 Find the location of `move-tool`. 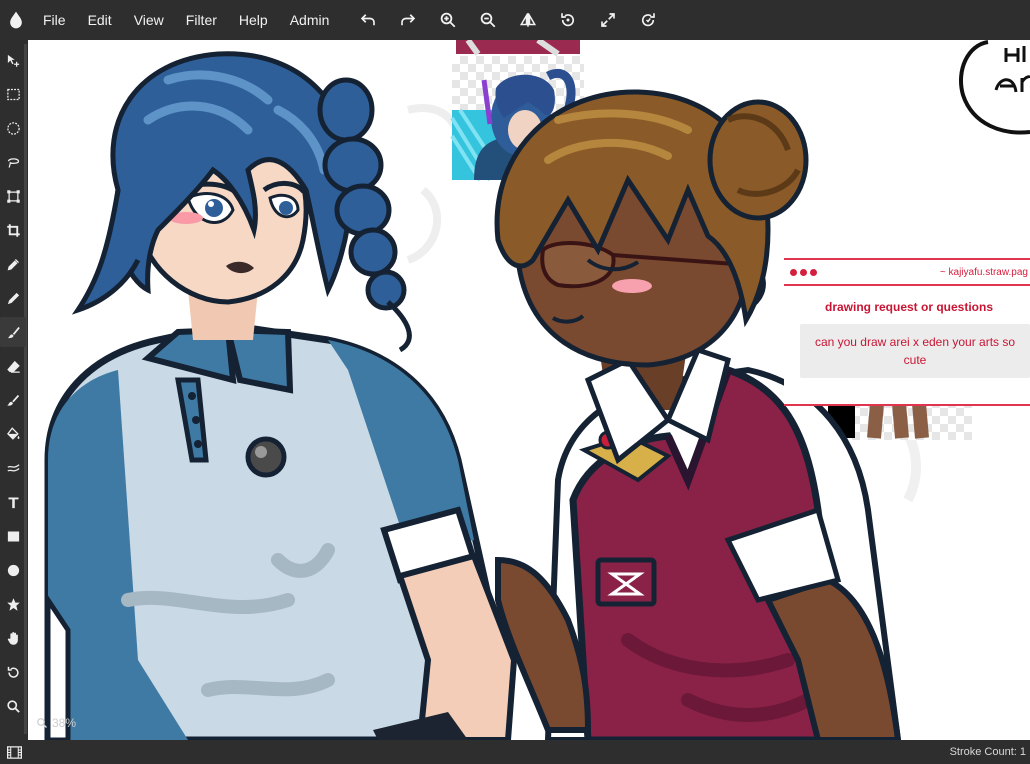

move-tool is located at coordinates (13, 60).